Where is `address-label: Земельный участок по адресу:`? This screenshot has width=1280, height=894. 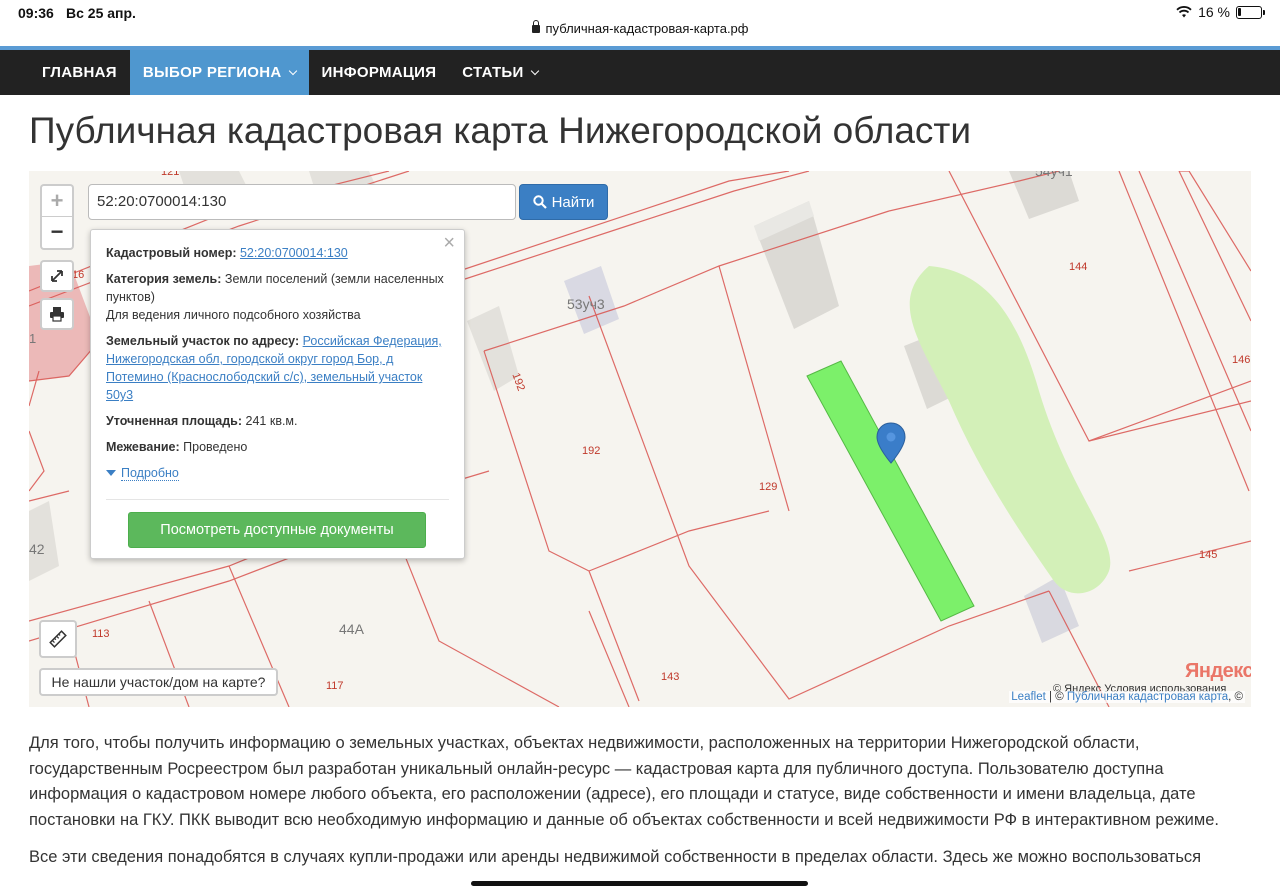
address-label: Земельный участок по адресу: is located at coordinates (203, 341).